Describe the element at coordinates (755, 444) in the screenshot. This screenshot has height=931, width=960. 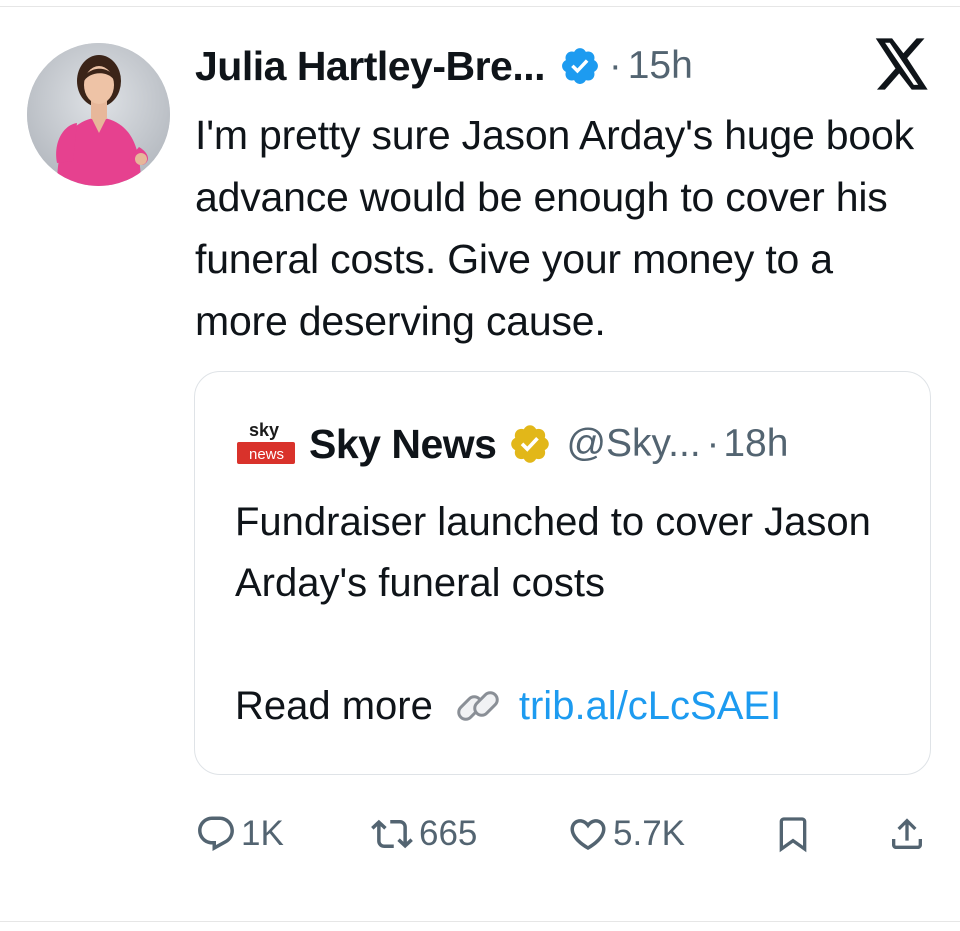
I see `quoted-time: 18h` at that location.